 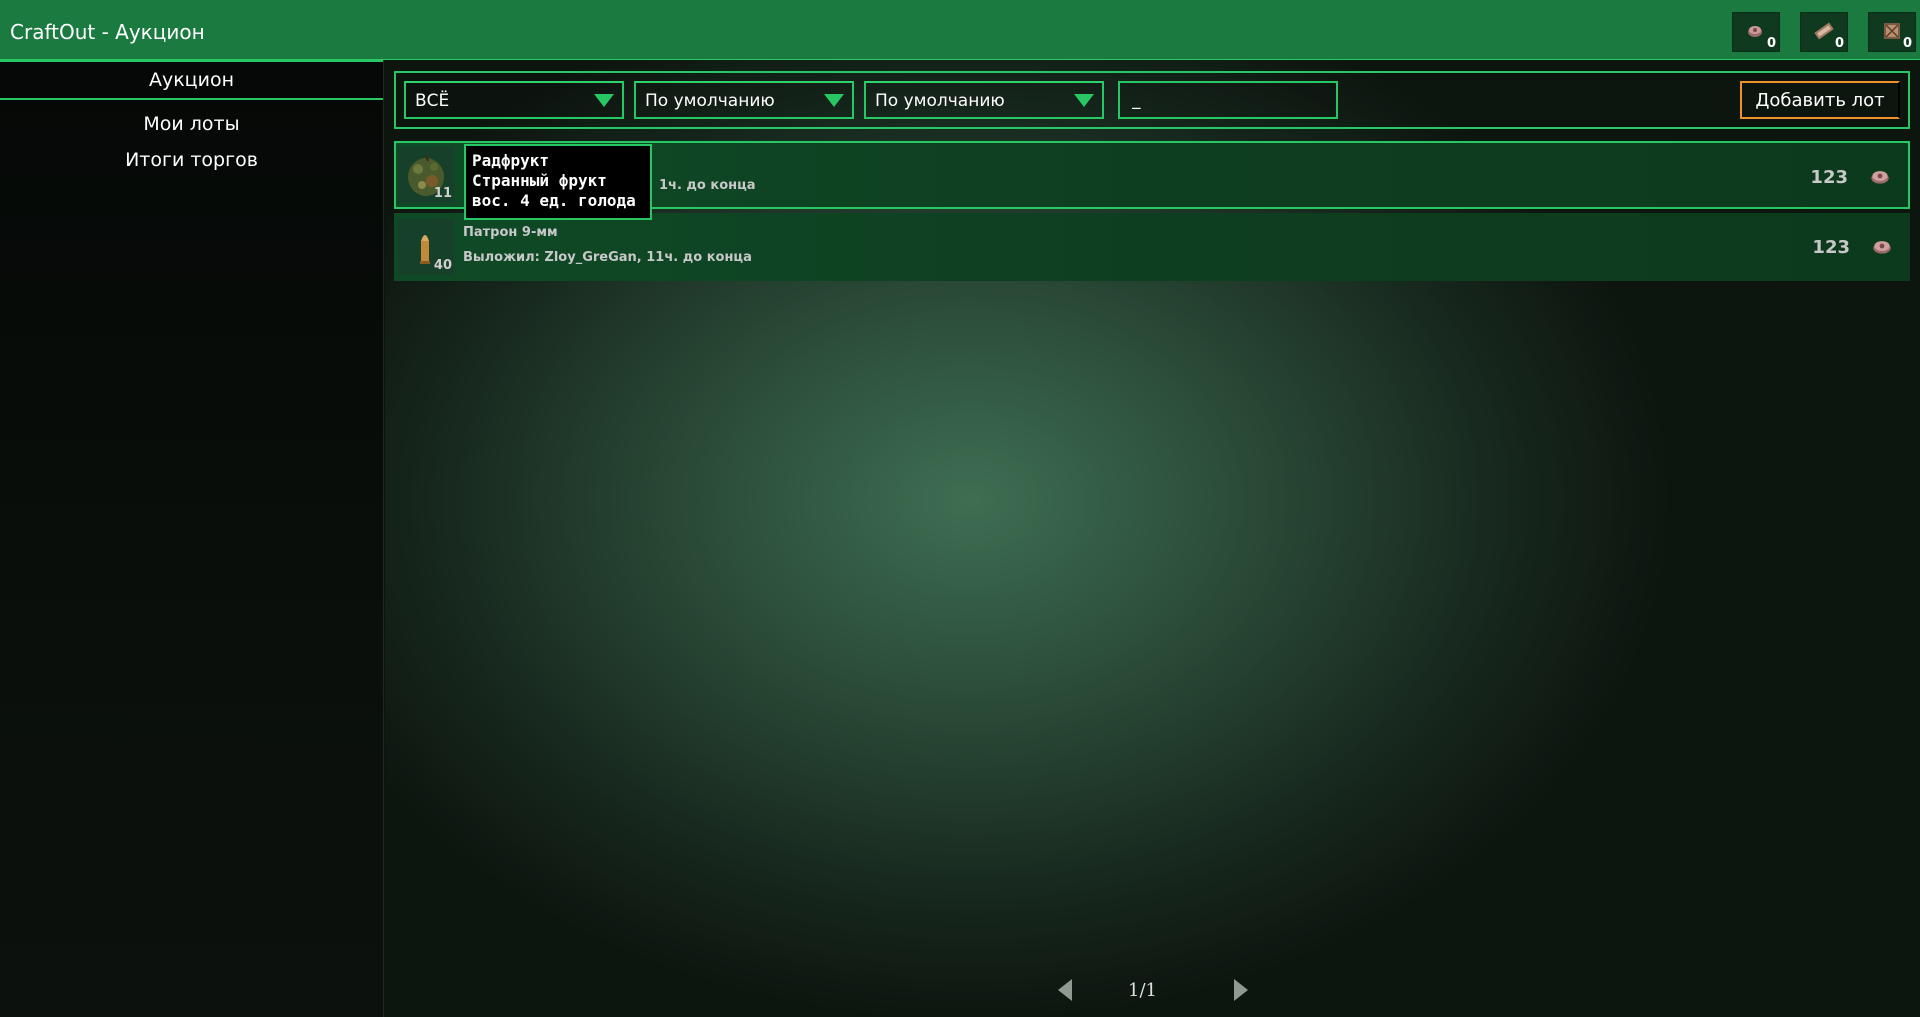 I want to click on page-indicator: 1/1, so click(x=1142, y=990).